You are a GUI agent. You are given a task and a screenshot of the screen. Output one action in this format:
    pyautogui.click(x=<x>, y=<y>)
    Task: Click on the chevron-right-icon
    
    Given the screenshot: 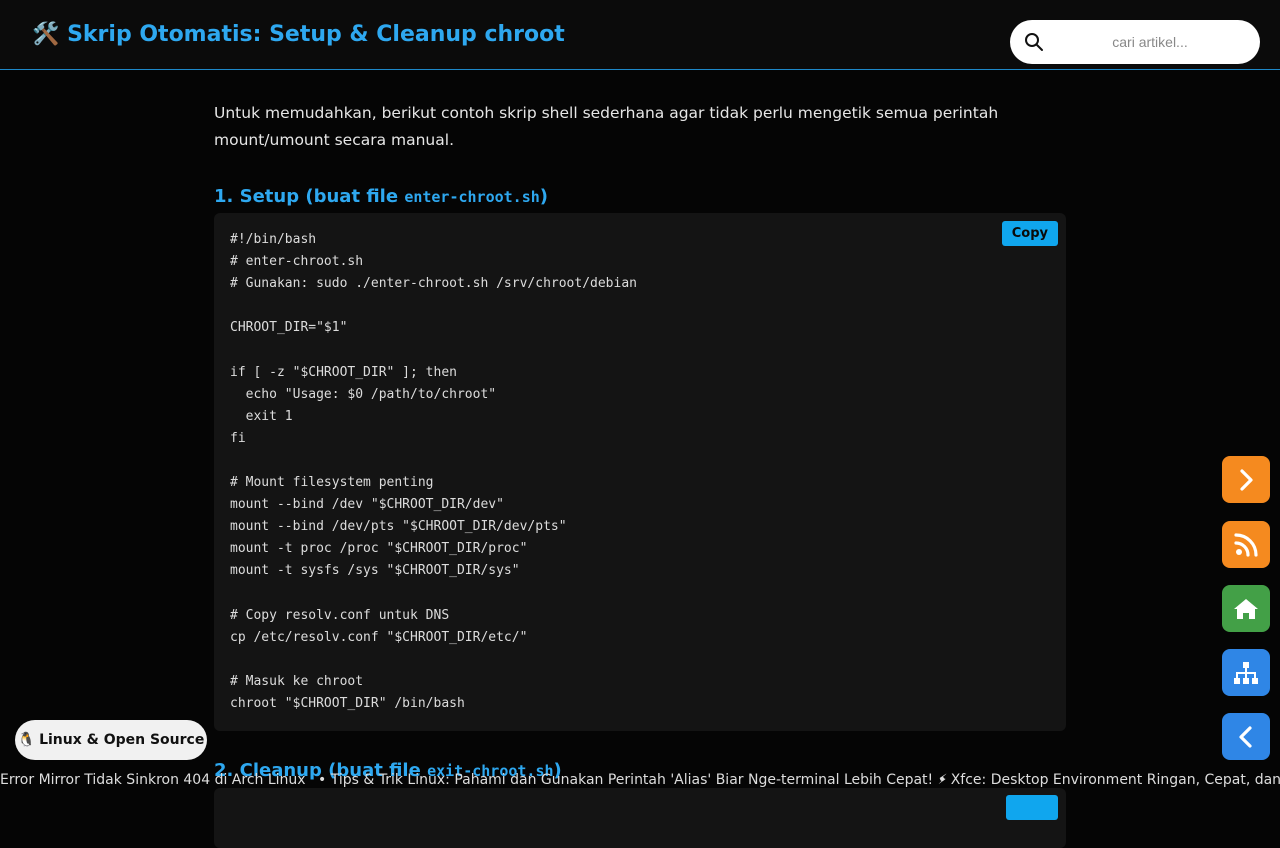 What is the action you would take?
    pyautogui.click(x=1246, y=479)
    